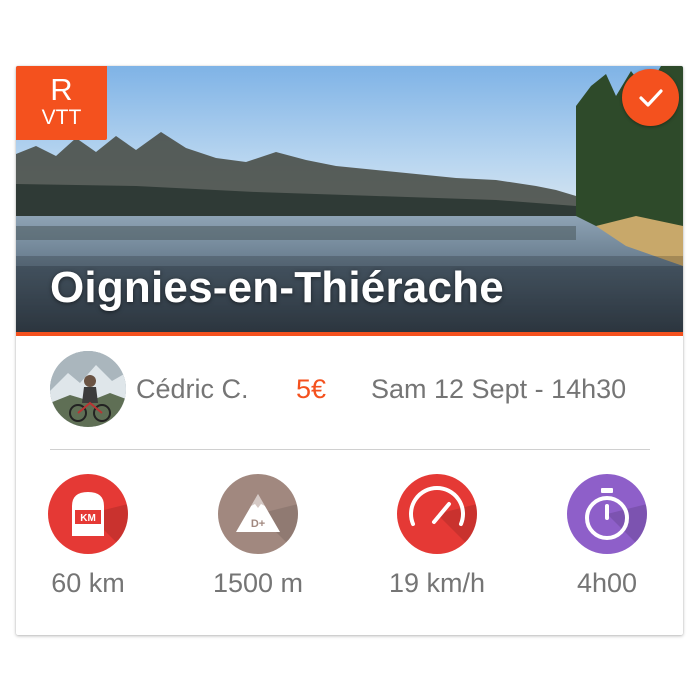 The image size is (700, 700). What do you see at coordinates (607, 514) in the screenshot?
I see `stopwatch-icon` at bounding box center [607, 514].